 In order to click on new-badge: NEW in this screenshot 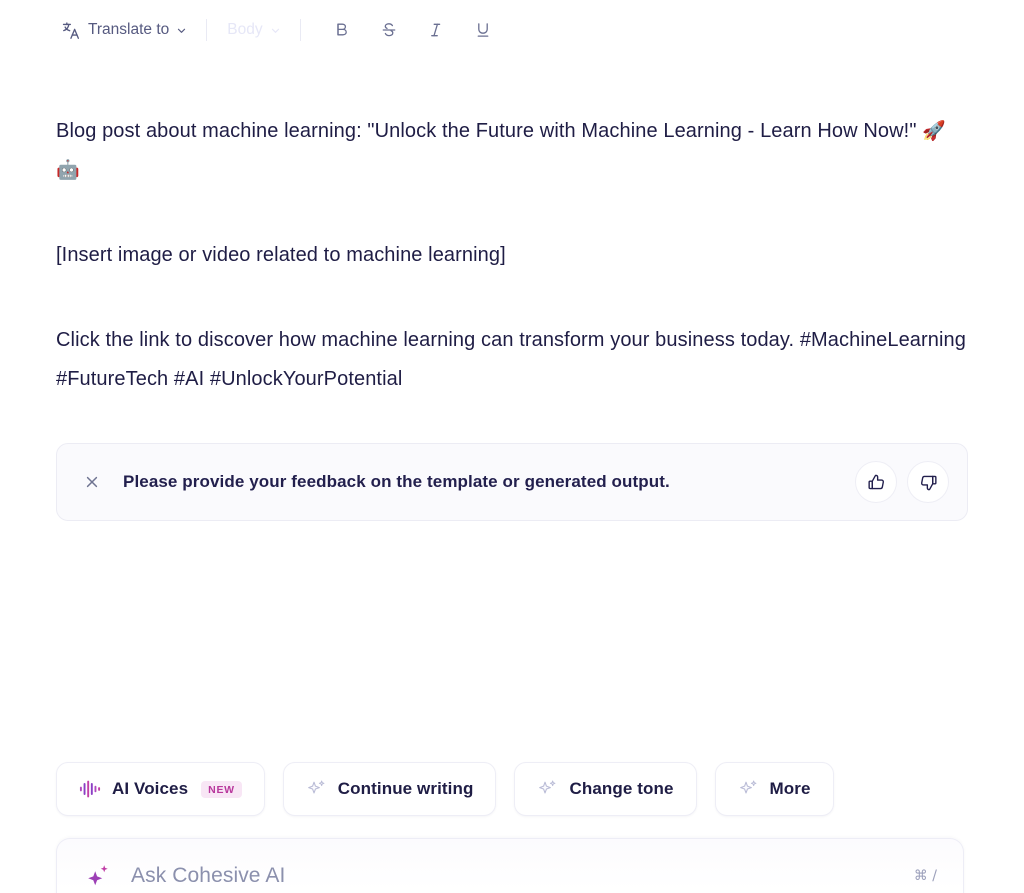, I will do `click(221, 789)`.